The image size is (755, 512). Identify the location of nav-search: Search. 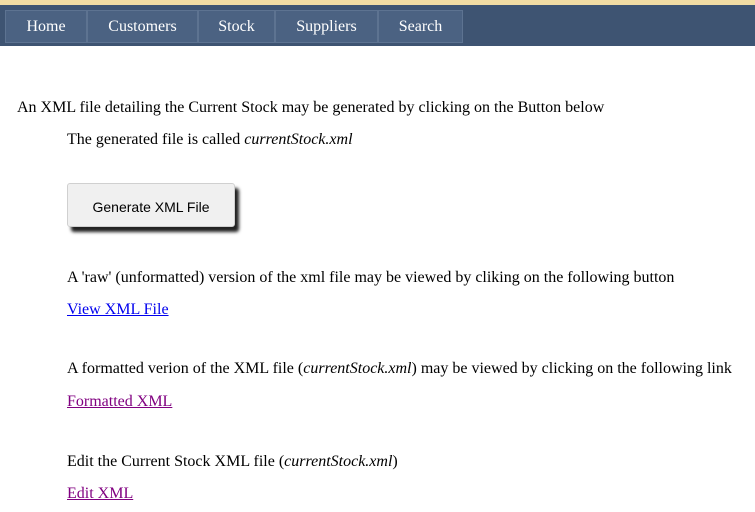
(420, 26).